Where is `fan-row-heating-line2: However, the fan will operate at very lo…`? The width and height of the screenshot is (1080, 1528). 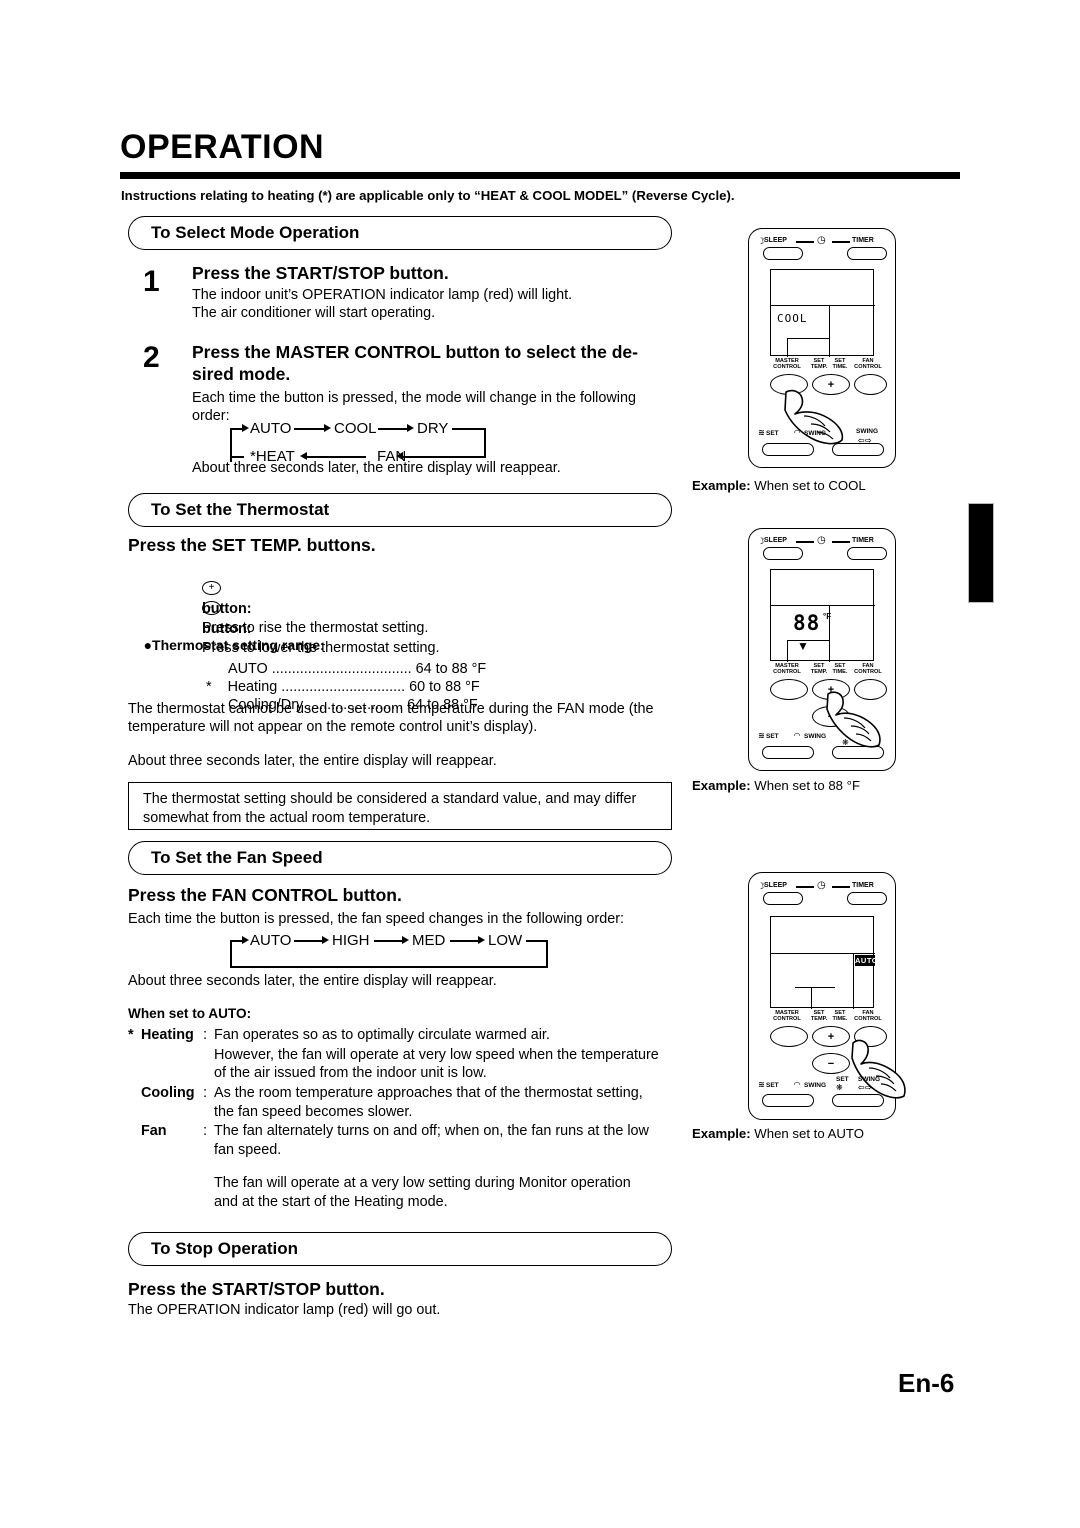
fan-row-heating-line2: However, the fan will operate at very lo… is located at coordinates (436, 1055).